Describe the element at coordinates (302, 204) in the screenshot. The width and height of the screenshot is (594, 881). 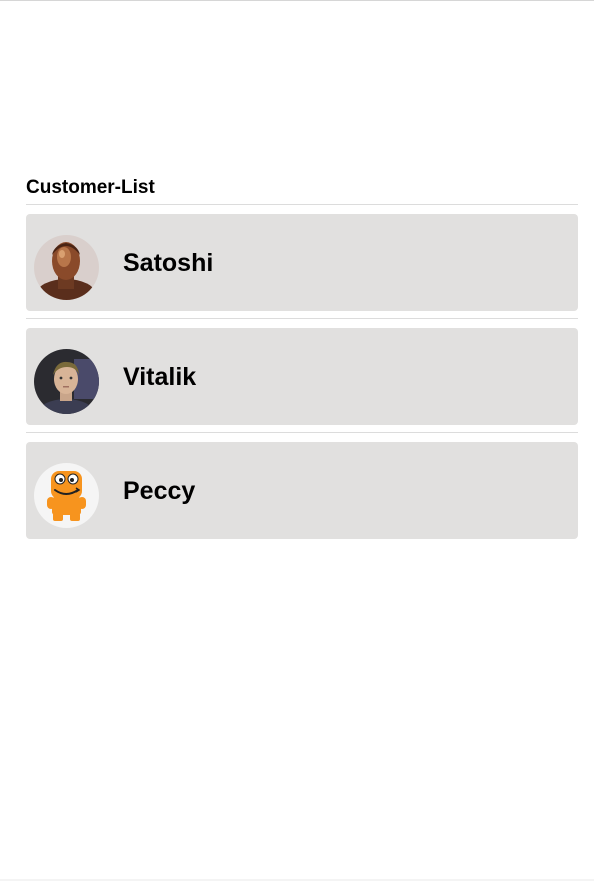
I see `title-divider` at that location.